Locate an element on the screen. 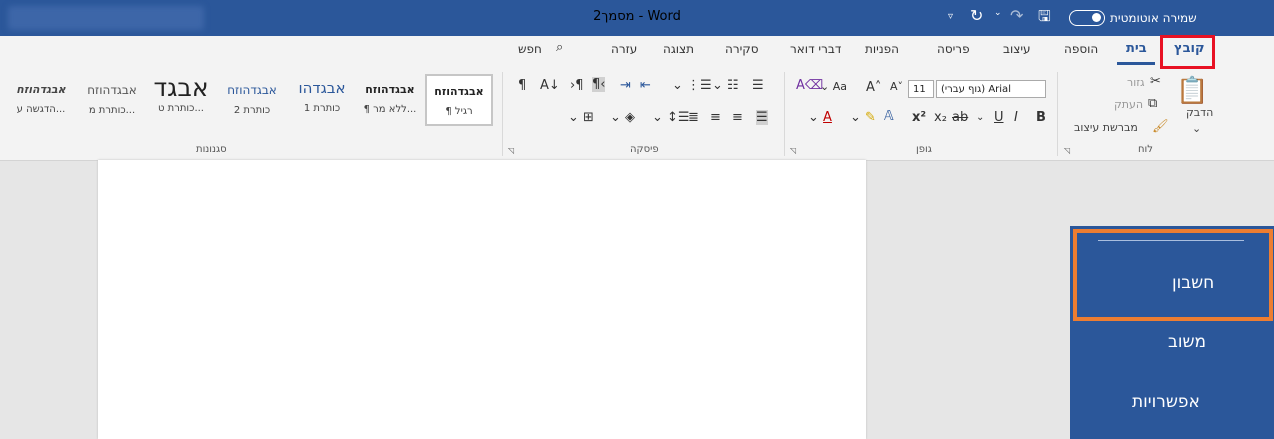 The image size is (1274, 439). cut-icon: ✂ is located at coordinates (1155, 81).